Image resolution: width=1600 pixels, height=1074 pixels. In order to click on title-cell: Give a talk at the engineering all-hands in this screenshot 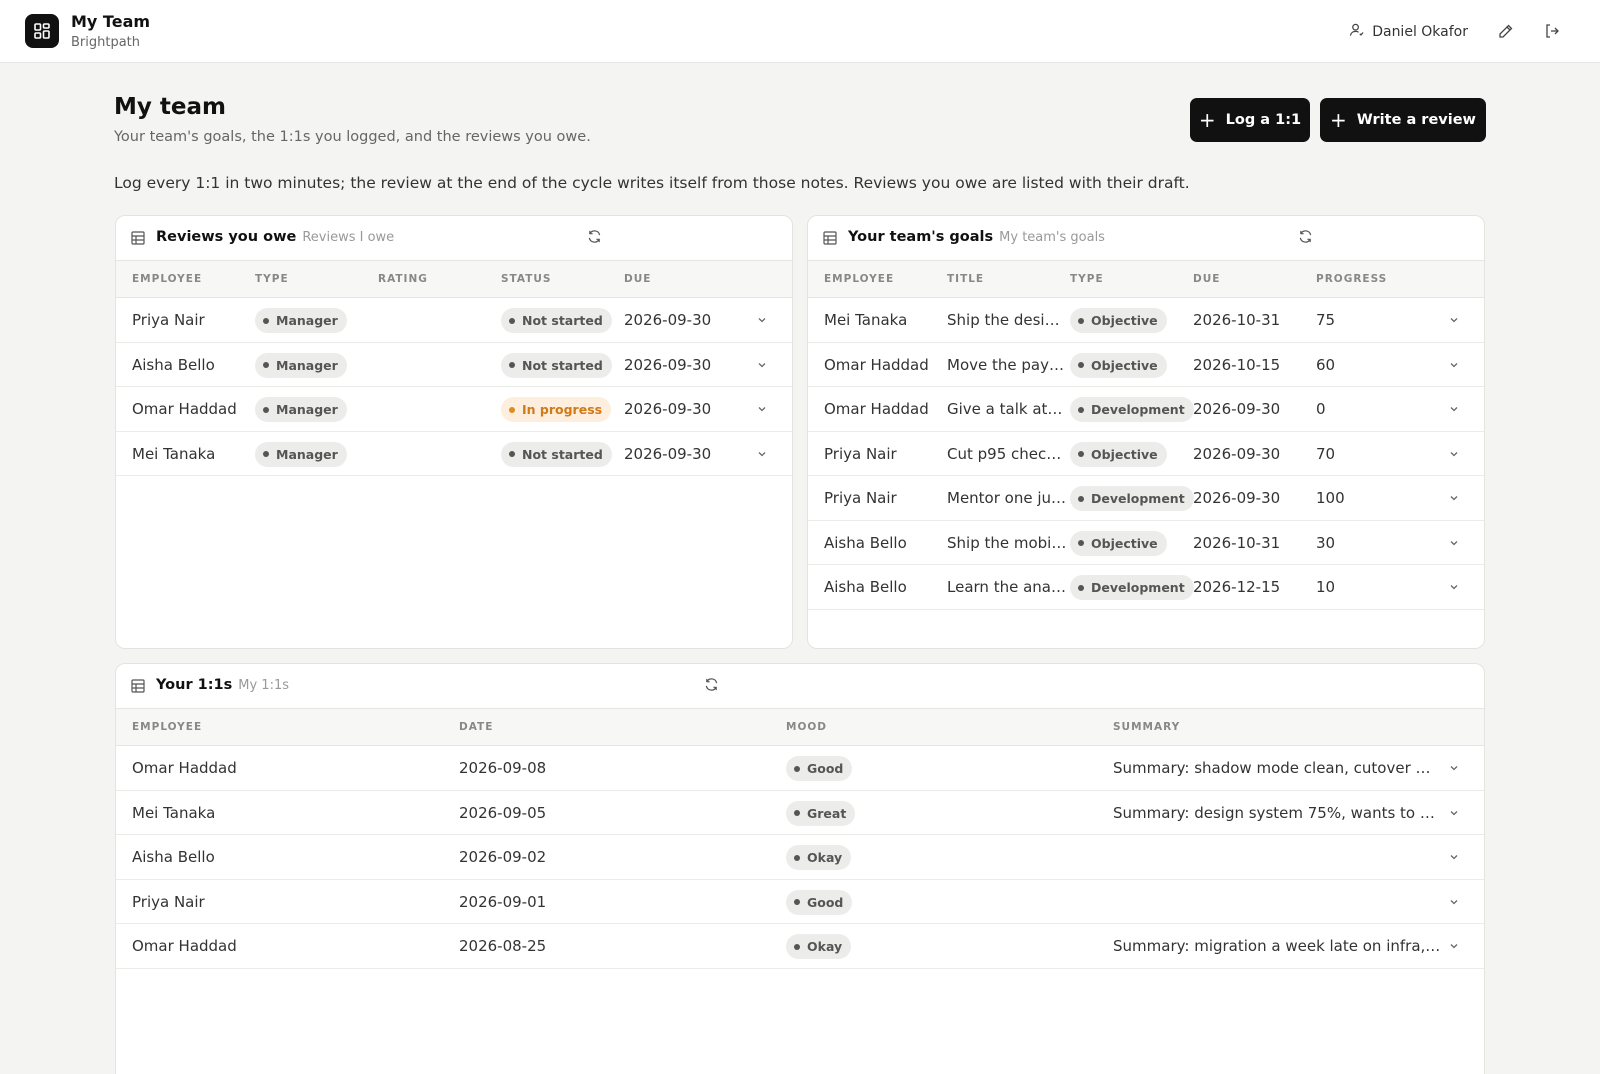, I will do `click(1007, 409)`.